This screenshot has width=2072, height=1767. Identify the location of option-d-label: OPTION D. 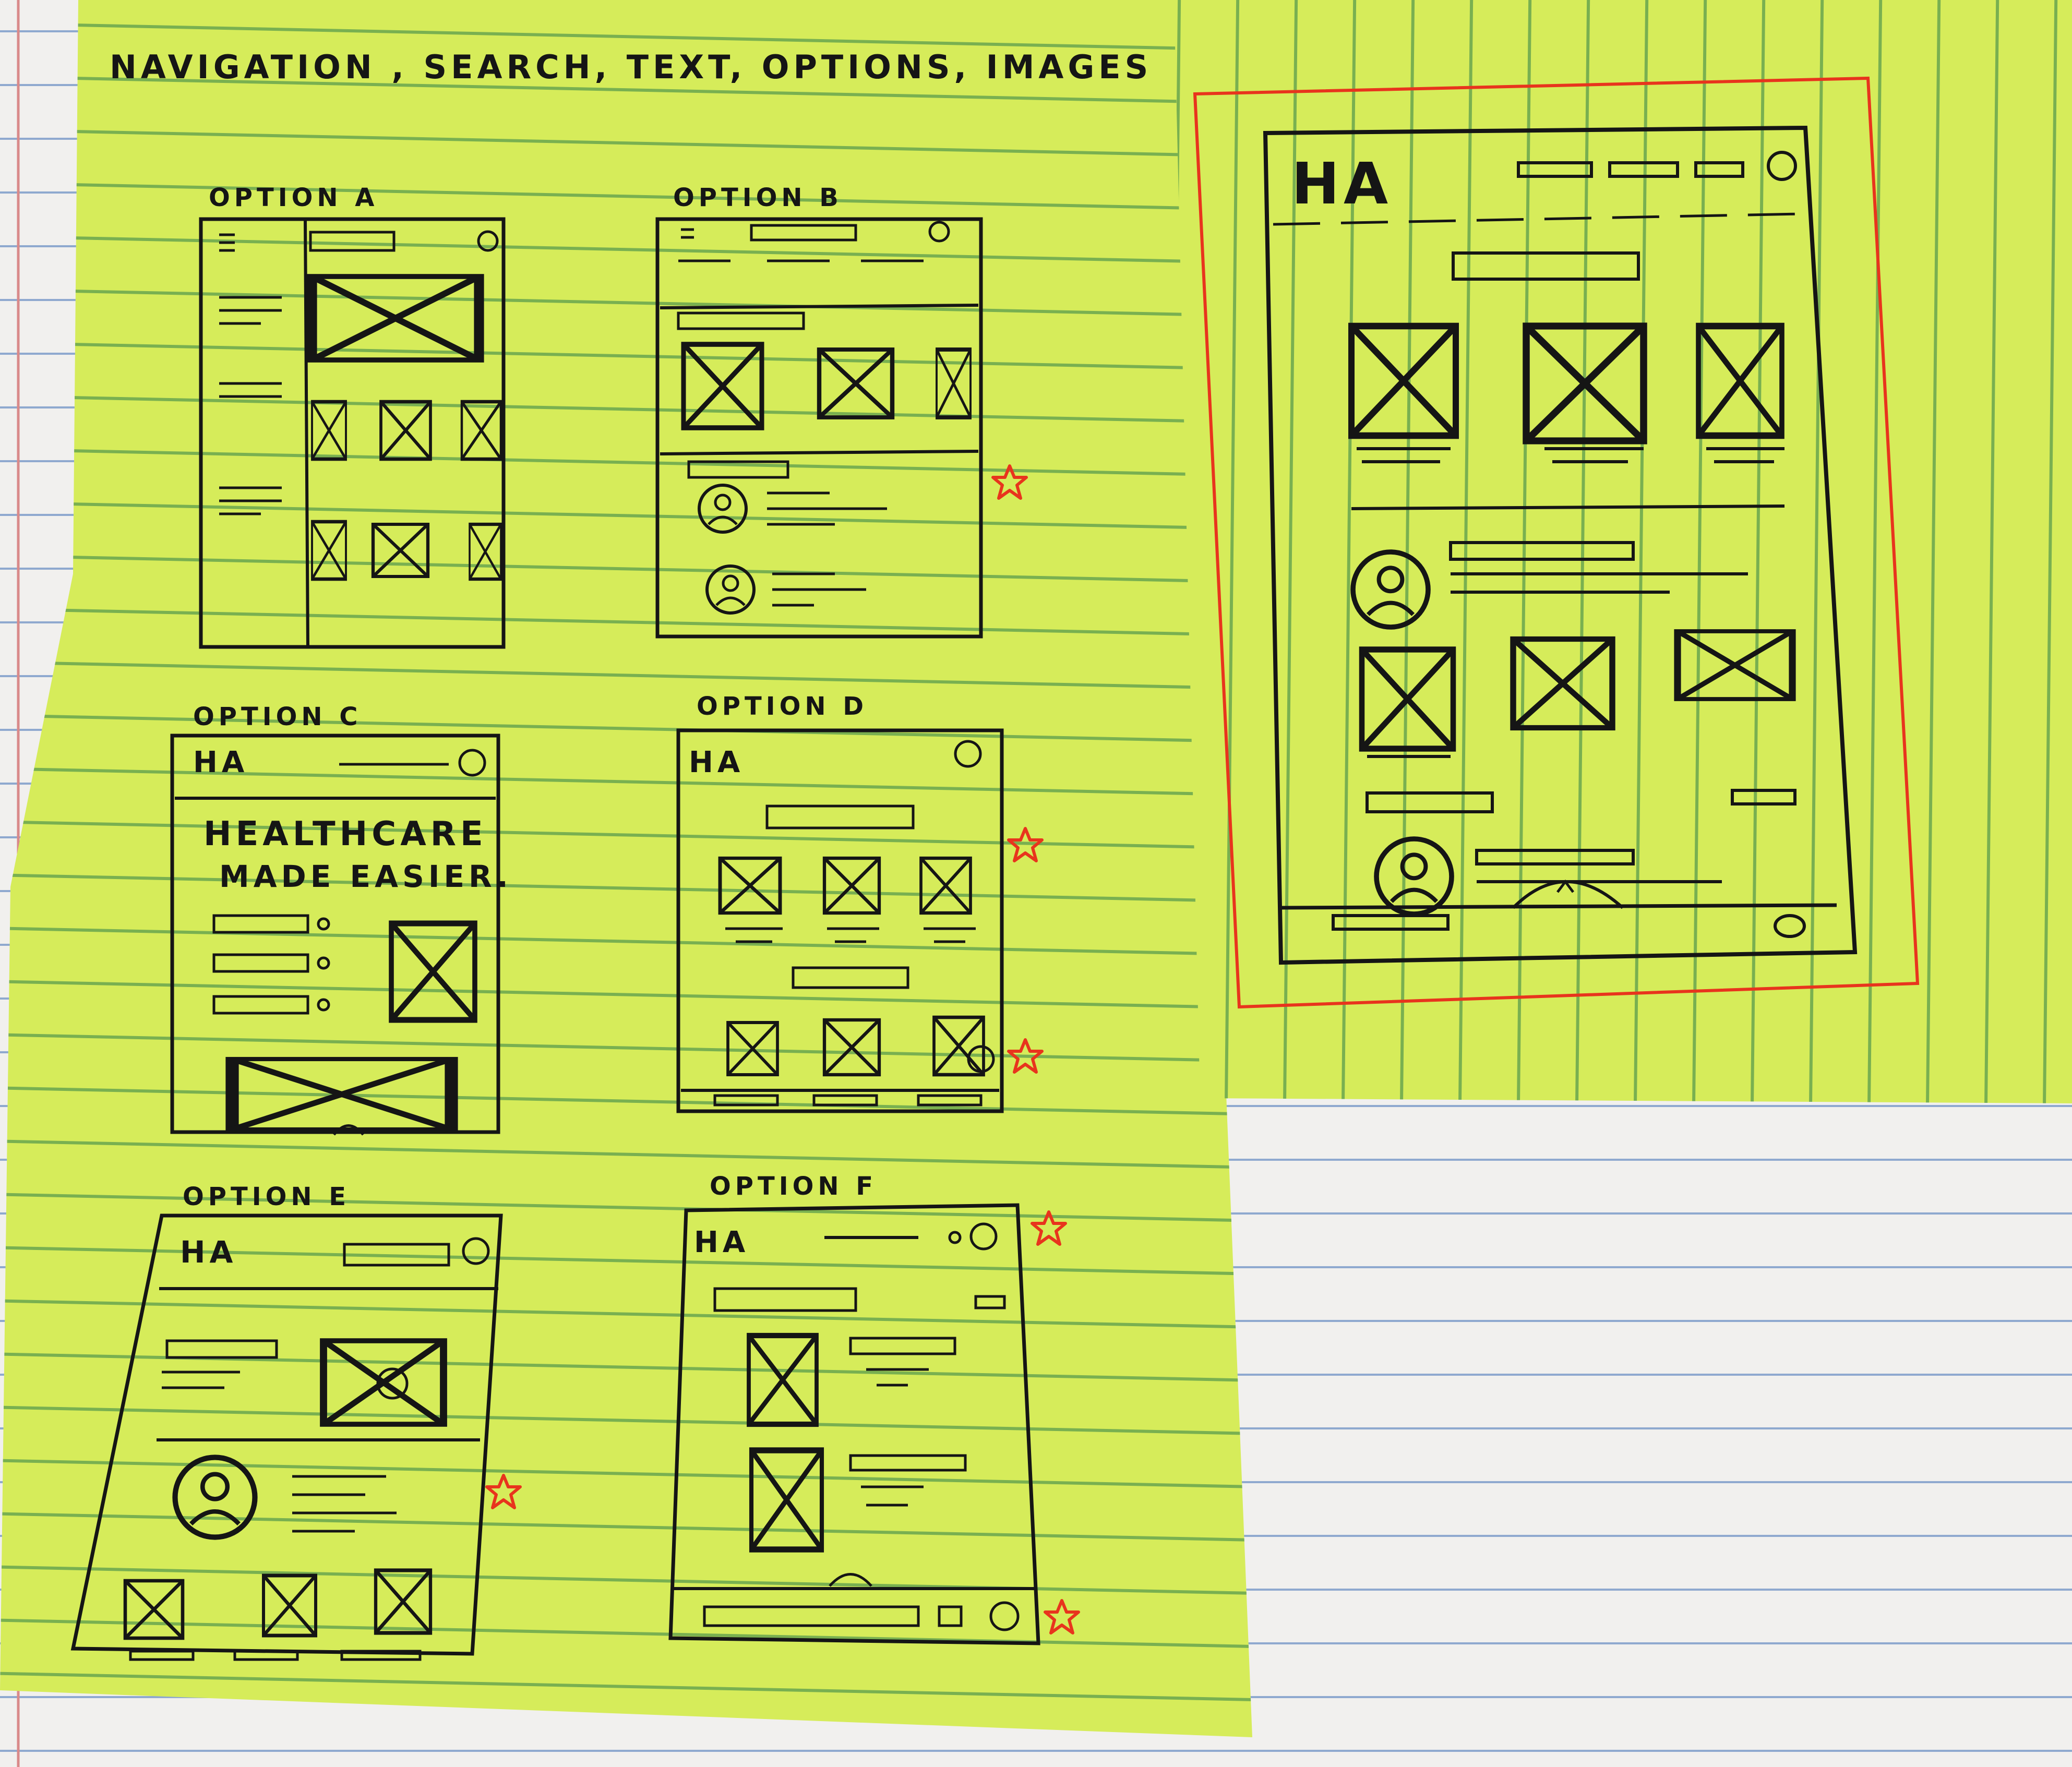
(782, 706).